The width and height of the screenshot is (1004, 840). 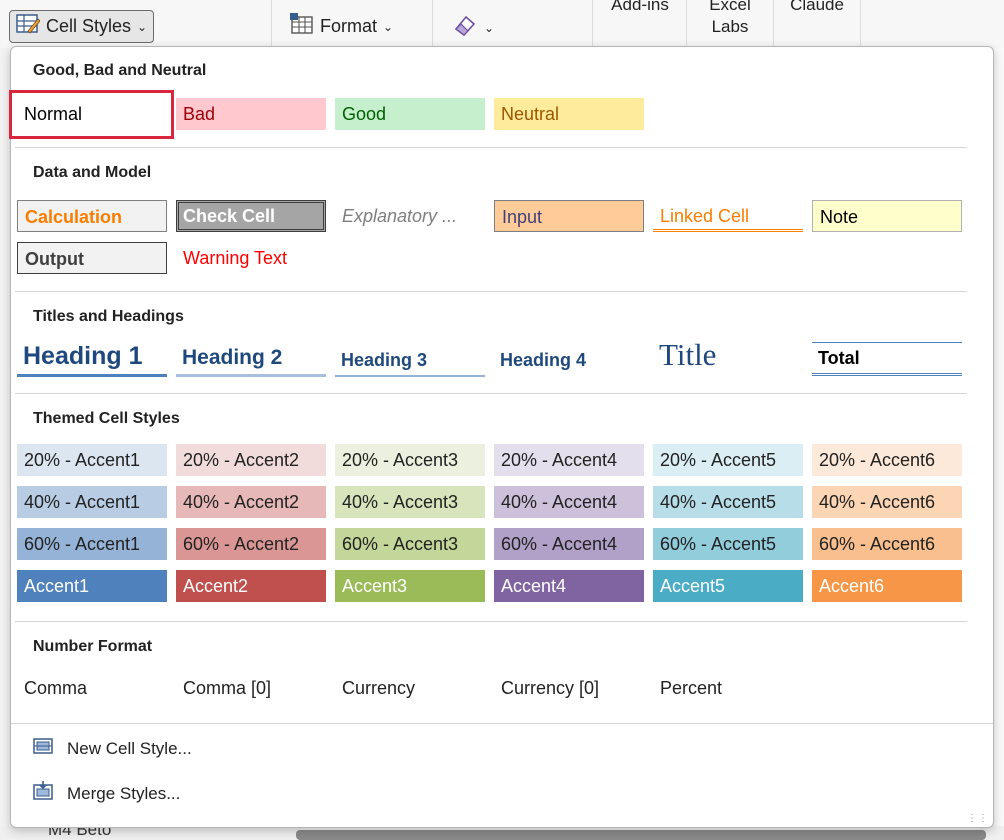 I want to click on format-label: Format, so click(x=349, y=26).